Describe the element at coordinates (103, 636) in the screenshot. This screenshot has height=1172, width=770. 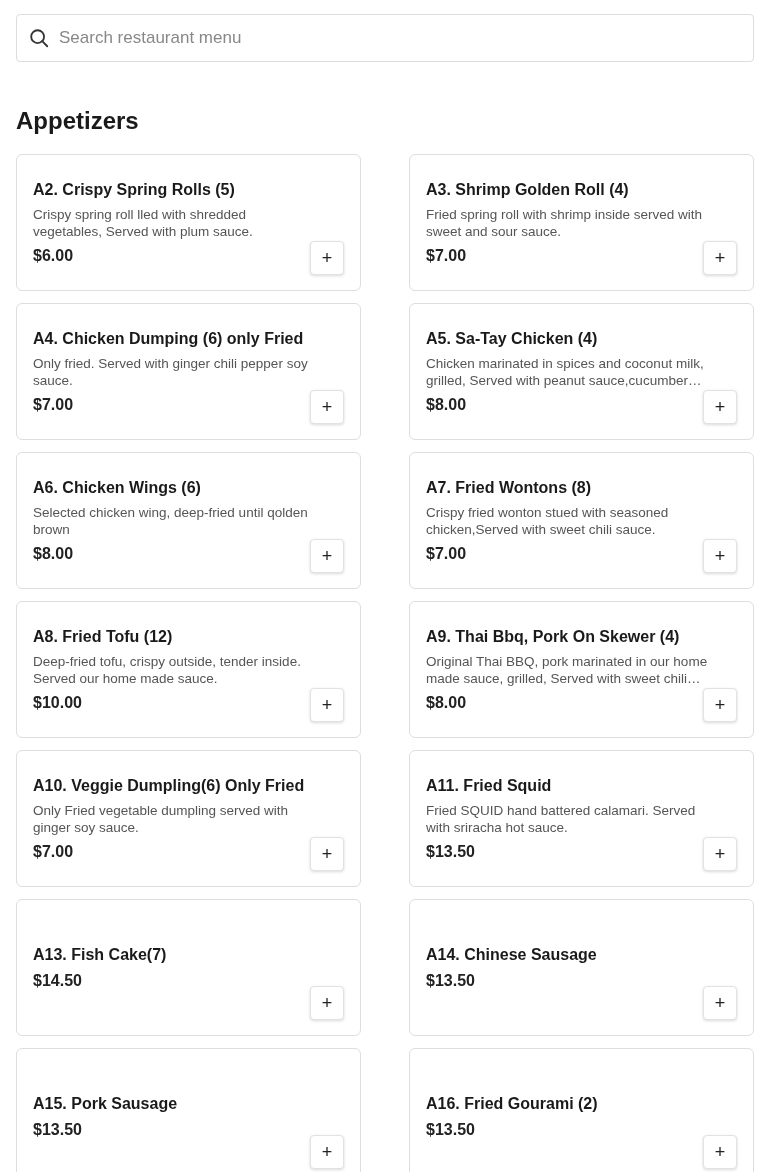
I see `item-name: A8. Fried Tofu (12)` at that location.